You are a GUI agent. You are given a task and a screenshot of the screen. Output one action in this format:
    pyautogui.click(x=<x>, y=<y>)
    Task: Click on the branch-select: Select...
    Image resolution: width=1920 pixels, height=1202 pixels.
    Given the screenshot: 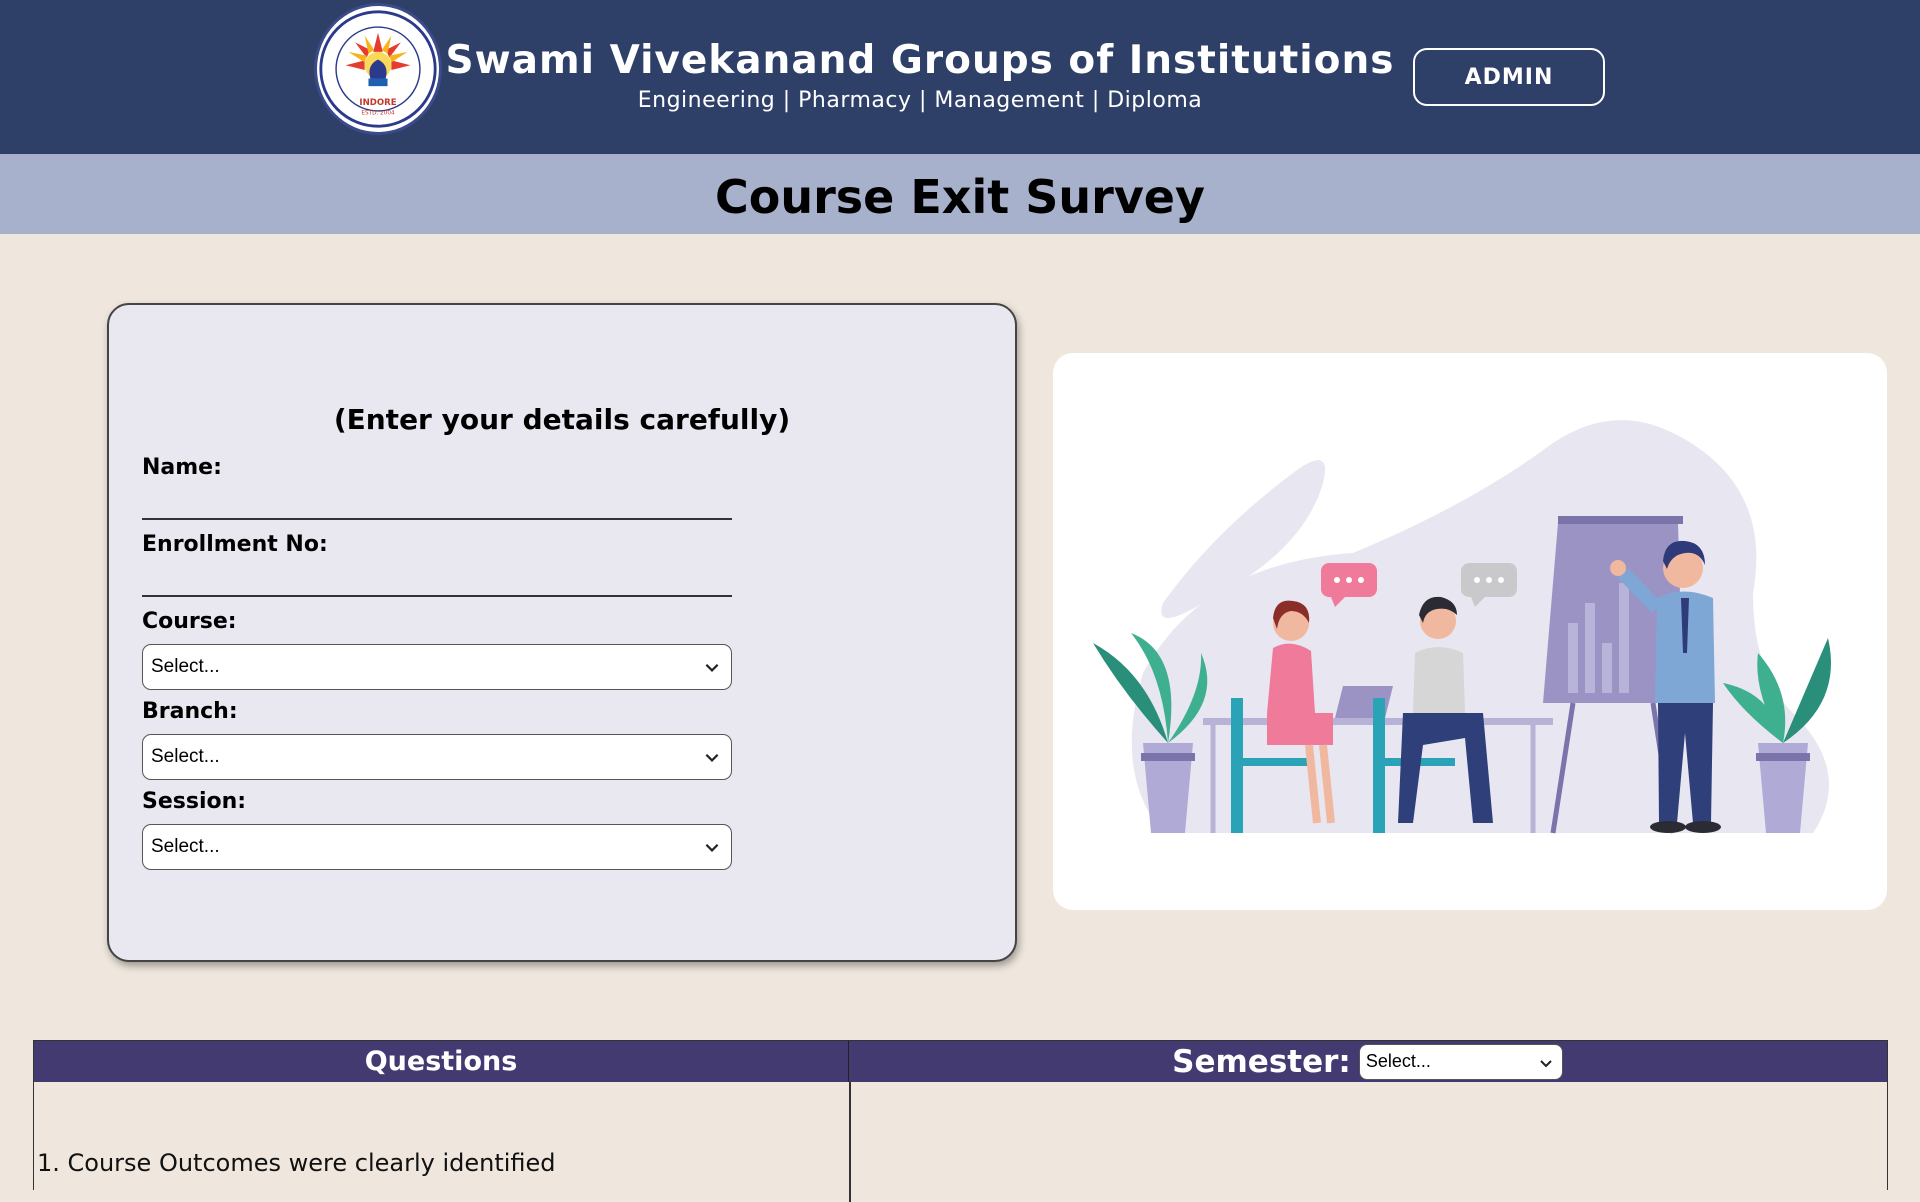 What is the action you would take?
    pyautogui.click(x=437, y=757)
    